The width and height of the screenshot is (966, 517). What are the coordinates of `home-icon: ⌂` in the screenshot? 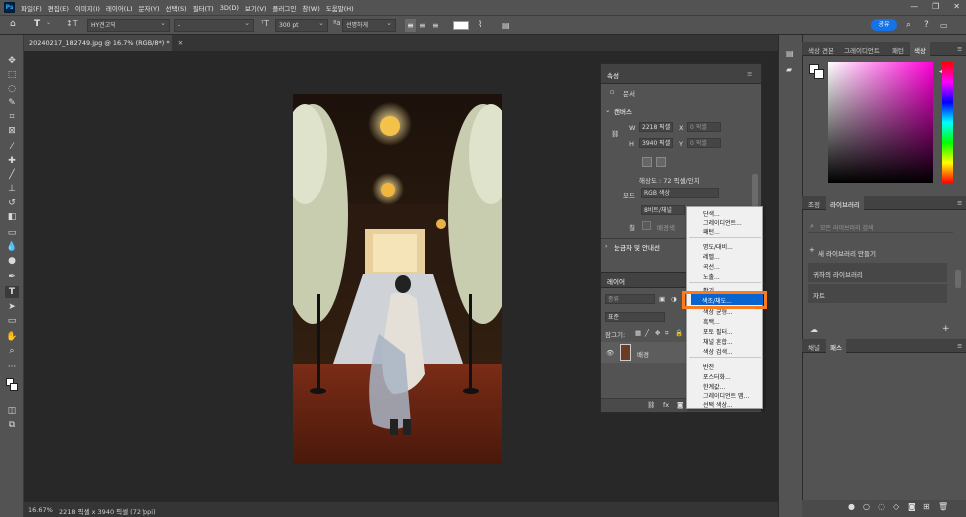 It's located at (13, 25).